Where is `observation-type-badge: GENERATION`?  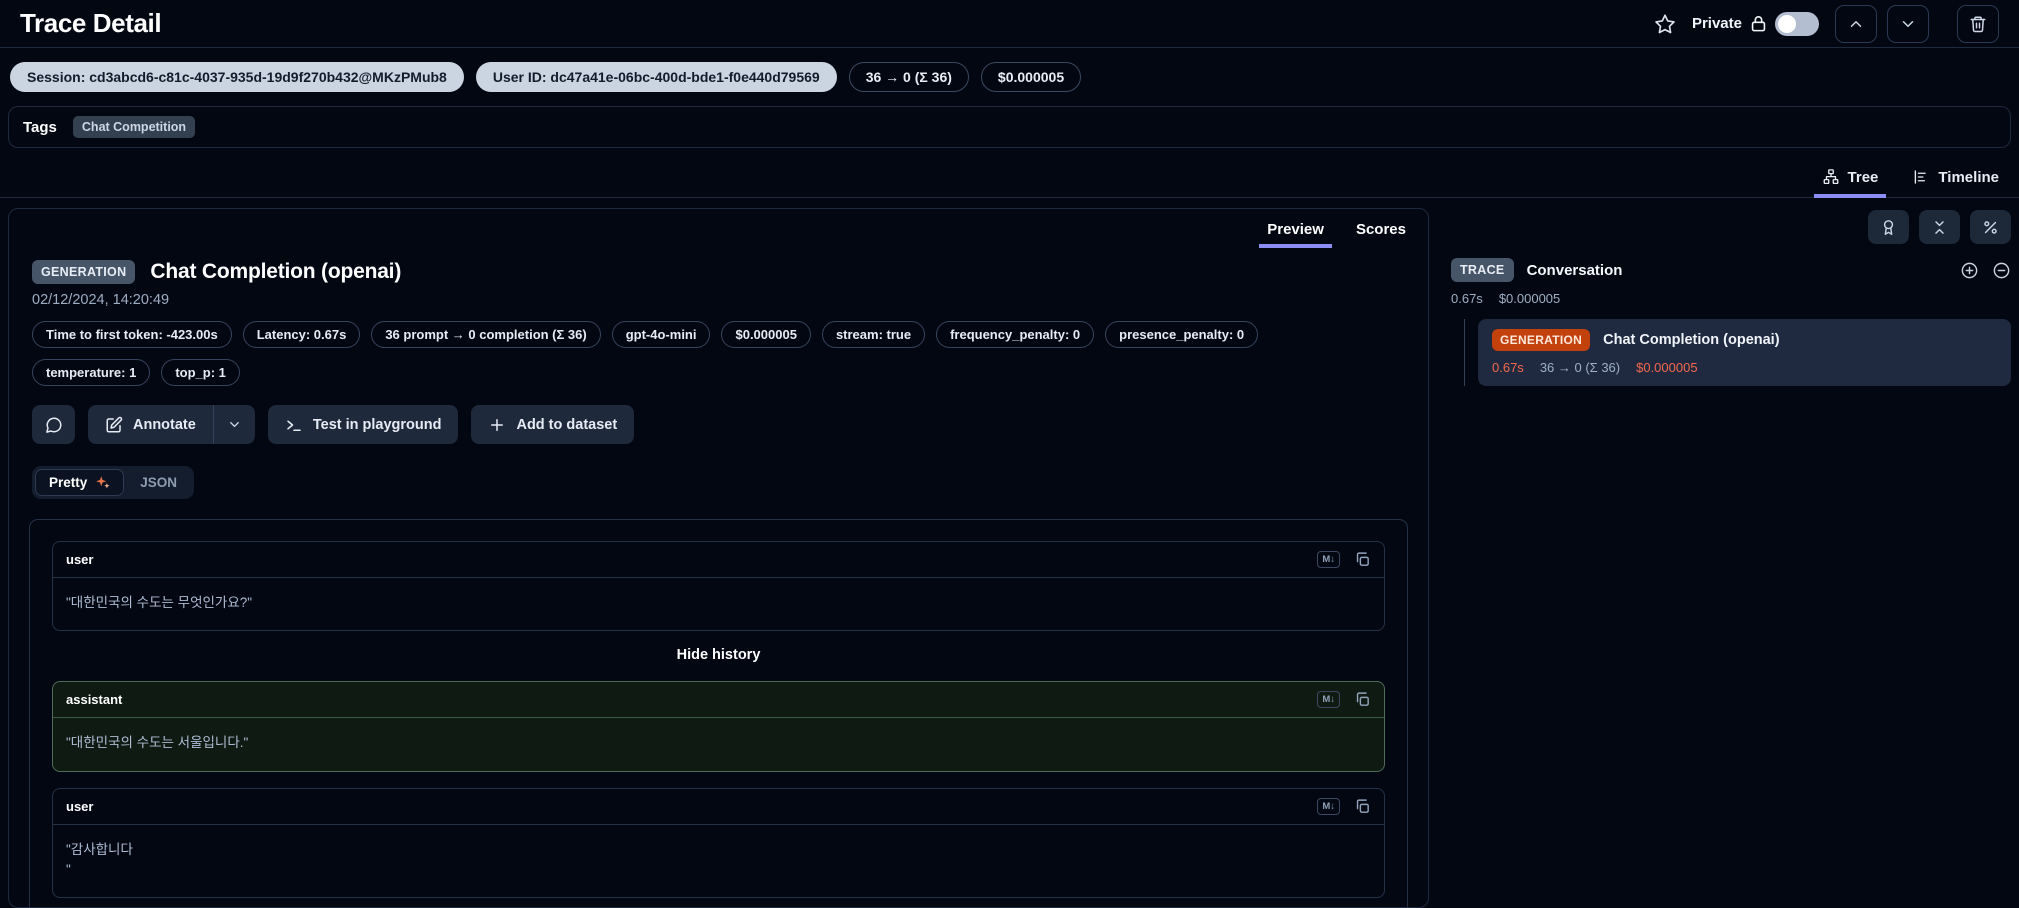
observation-type-badge: GENERATION is located at coordinates (84, 272).